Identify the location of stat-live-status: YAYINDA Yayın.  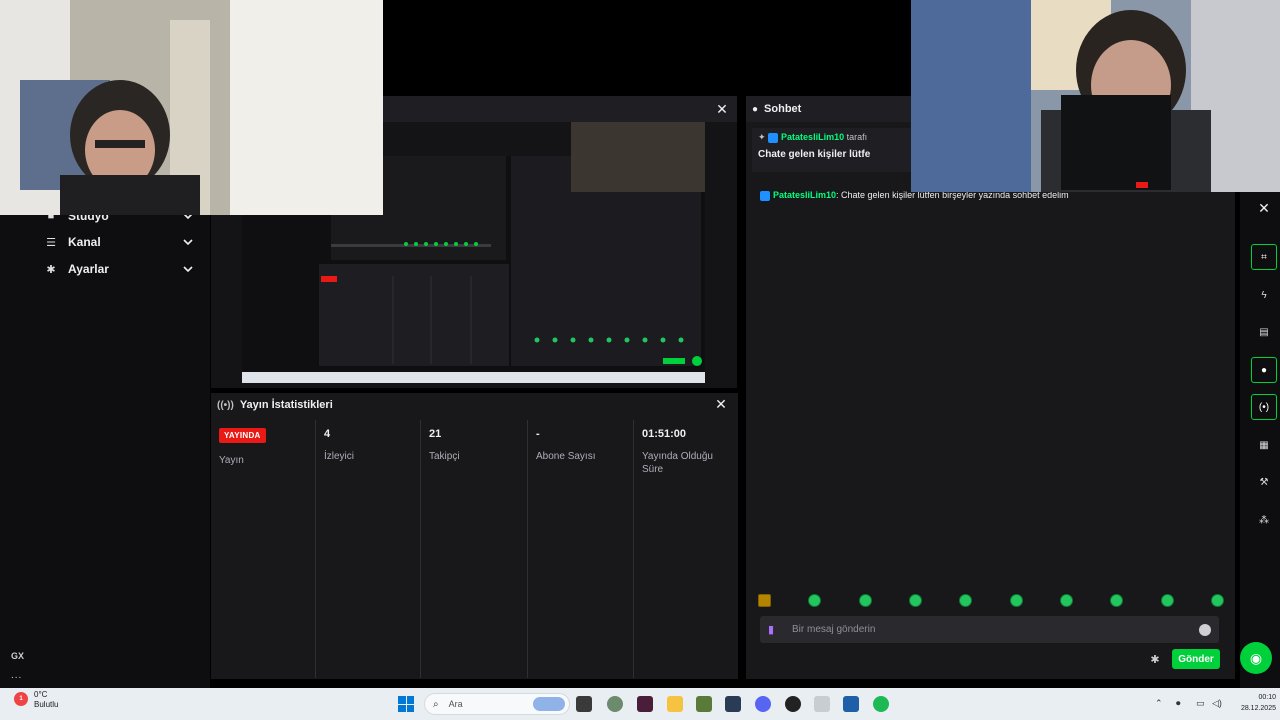
(263, 549).